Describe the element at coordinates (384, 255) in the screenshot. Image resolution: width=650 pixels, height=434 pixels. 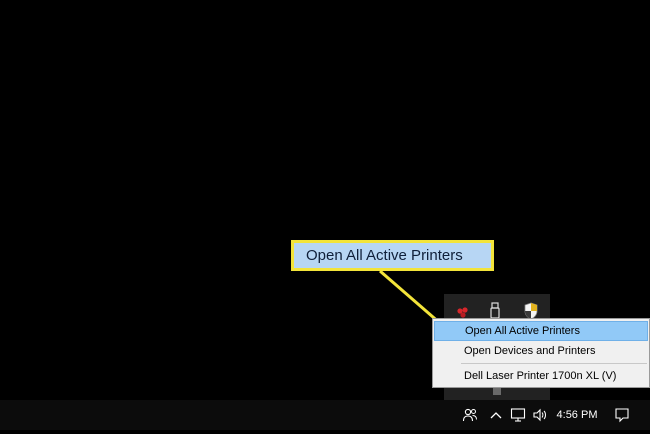
I see `callout-text: Open All Active Printers` at that location.